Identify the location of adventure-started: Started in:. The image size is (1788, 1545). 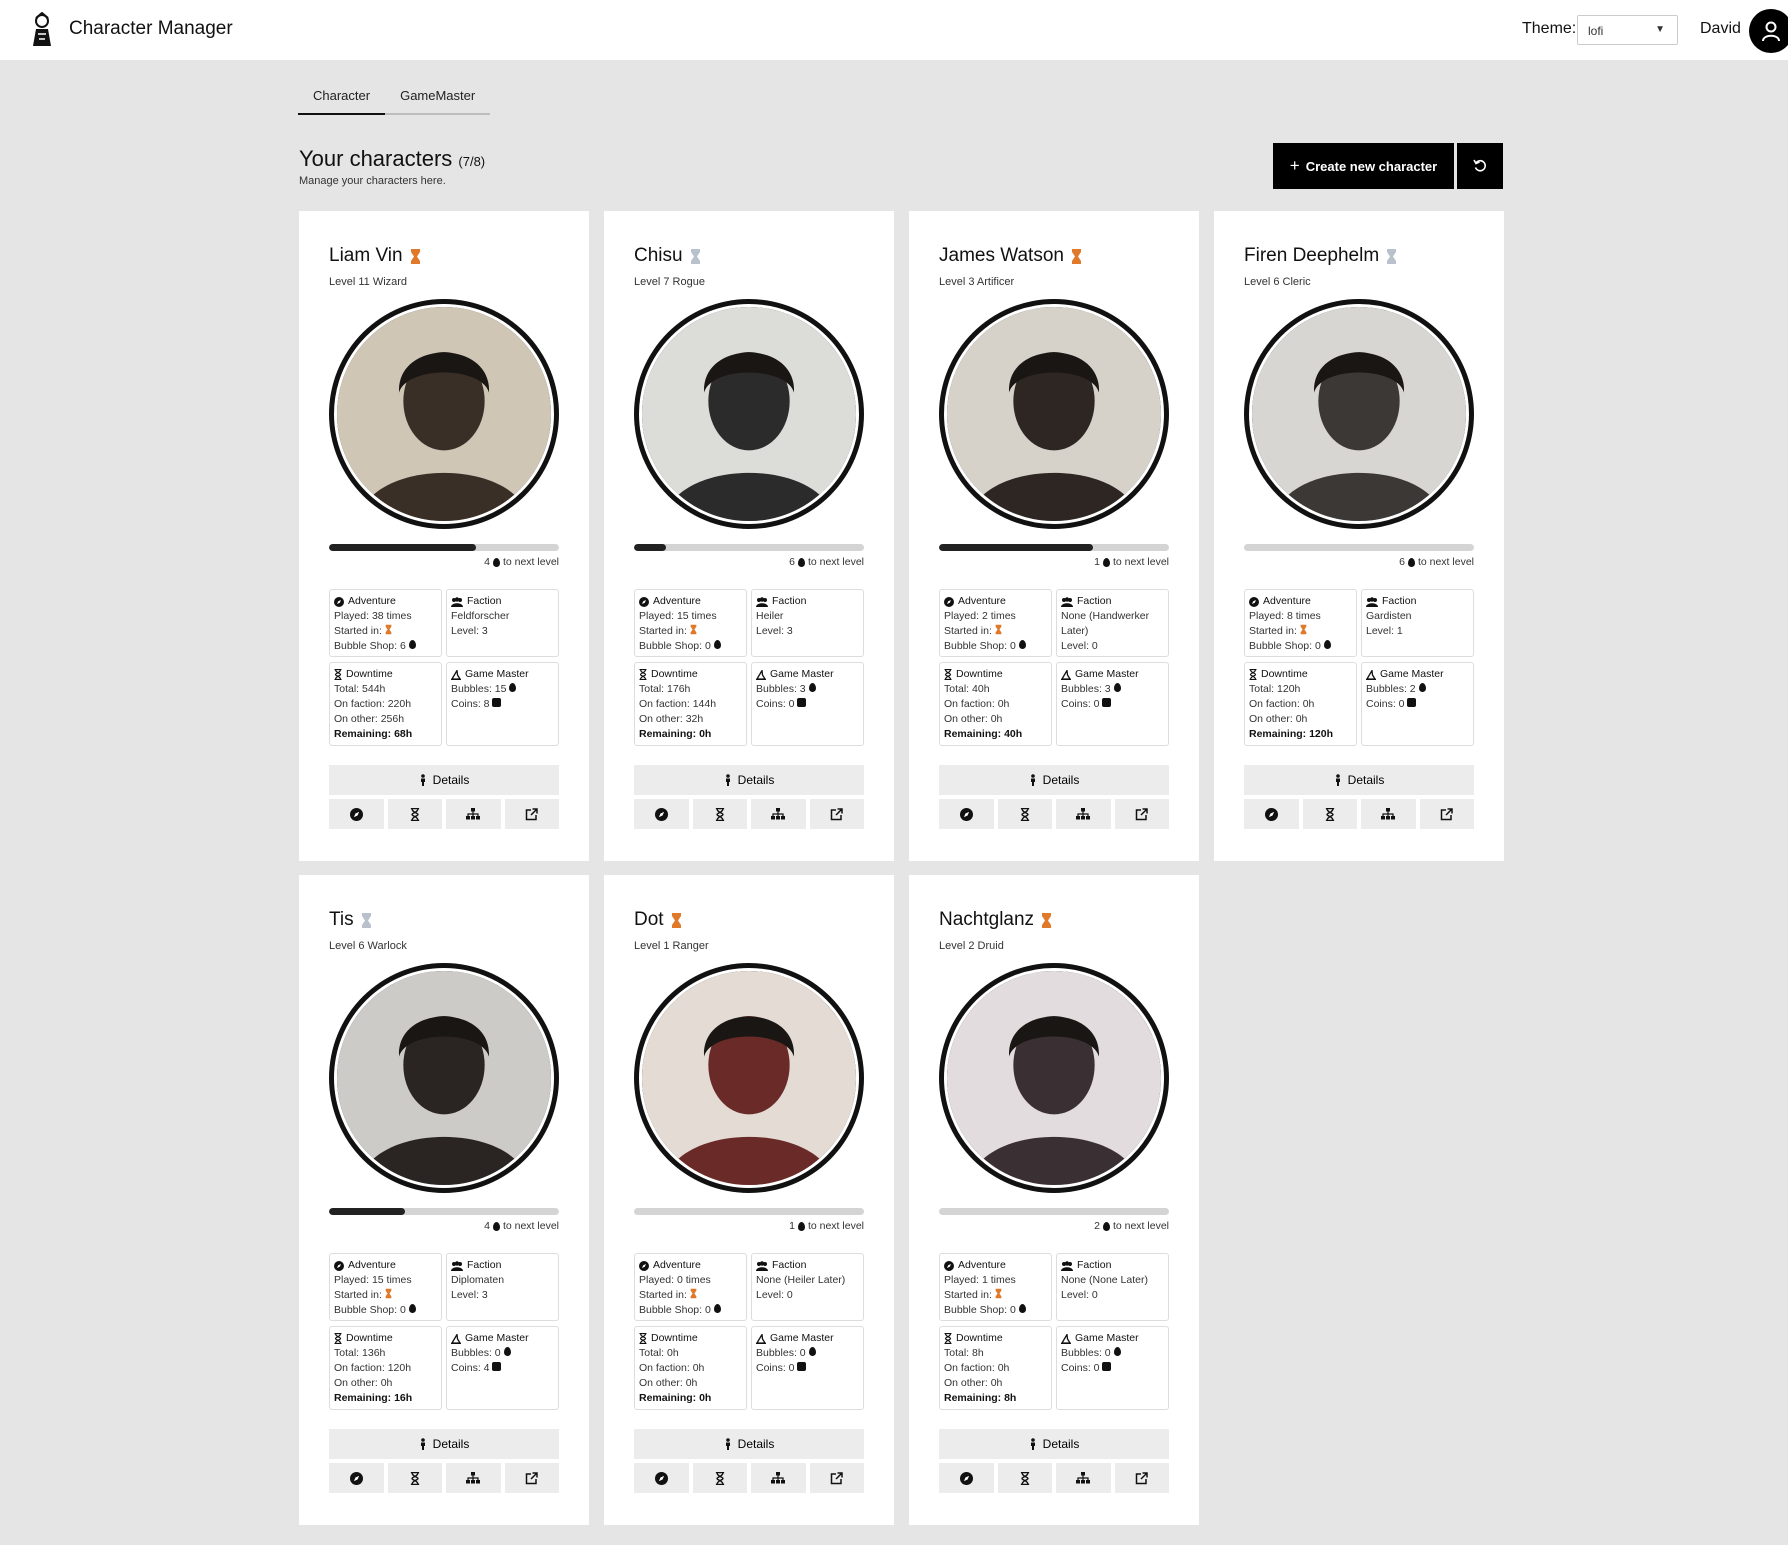
(968, 1295).